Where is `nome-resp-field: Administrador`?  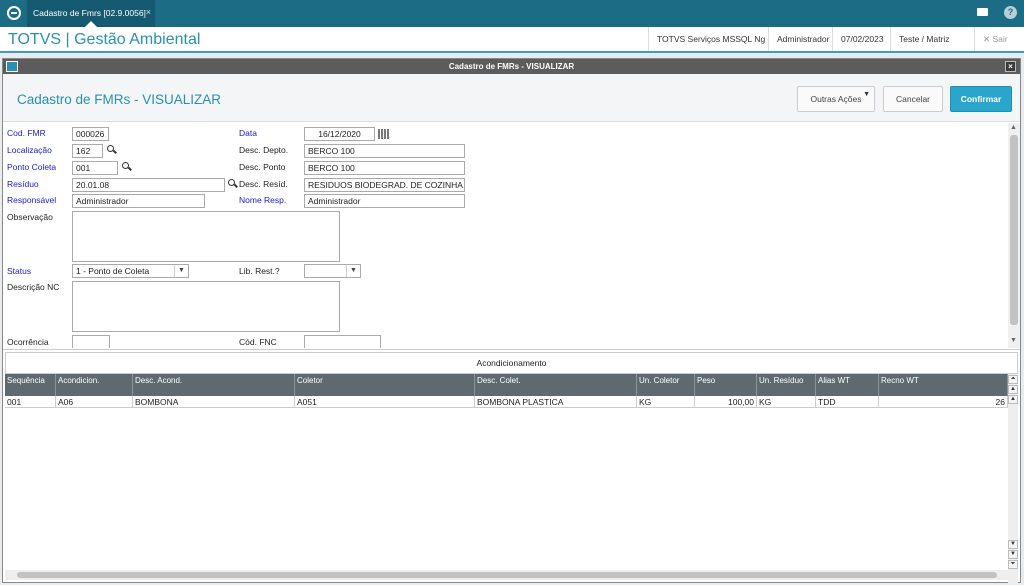
nome-resp-field: Administrador is located at coordinates (384, 201).